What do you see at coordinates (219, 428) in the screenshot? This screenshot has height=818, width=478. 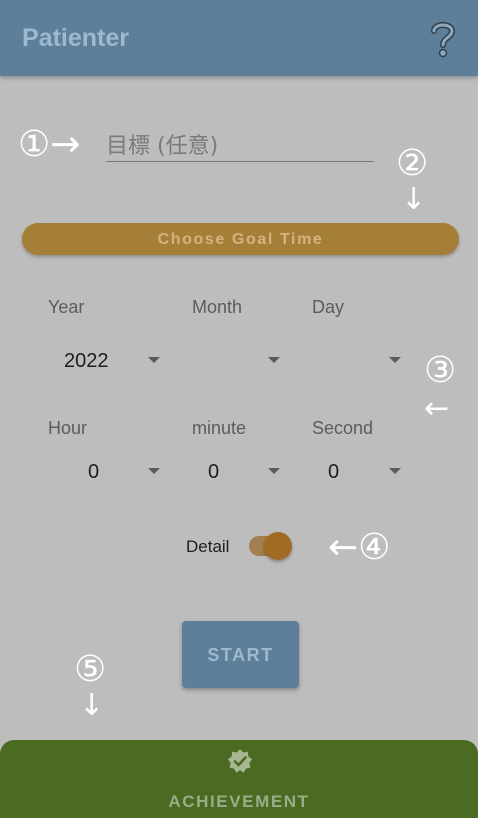 I see `minute-label: minute` at bounding box center [219, 428].